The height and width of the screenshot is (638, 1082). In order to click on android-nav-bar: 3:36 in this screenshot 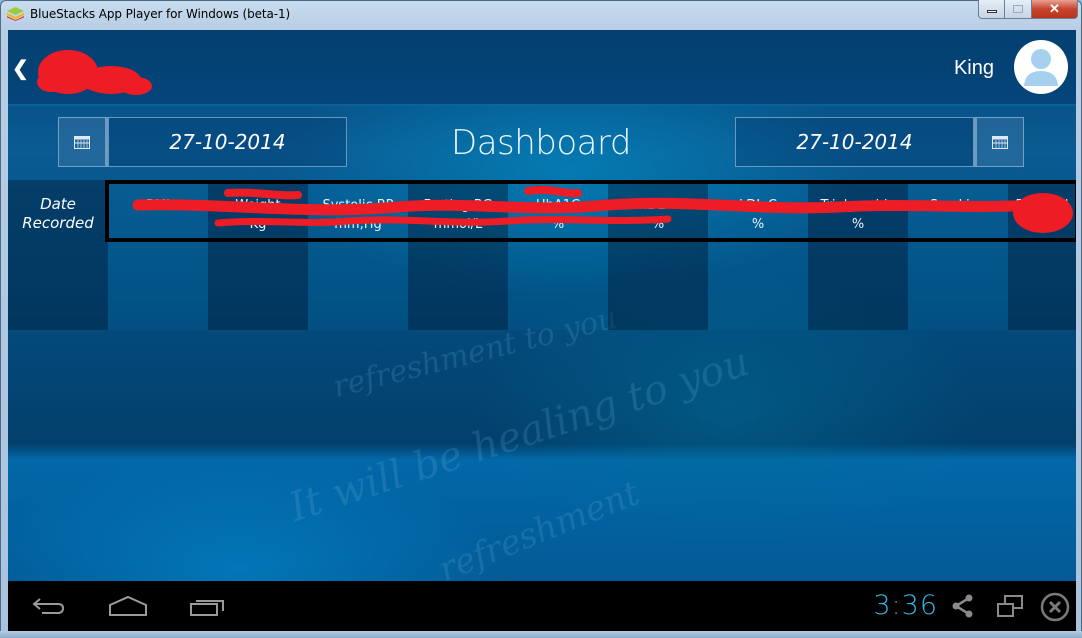, I will do `click(542, 606)`.